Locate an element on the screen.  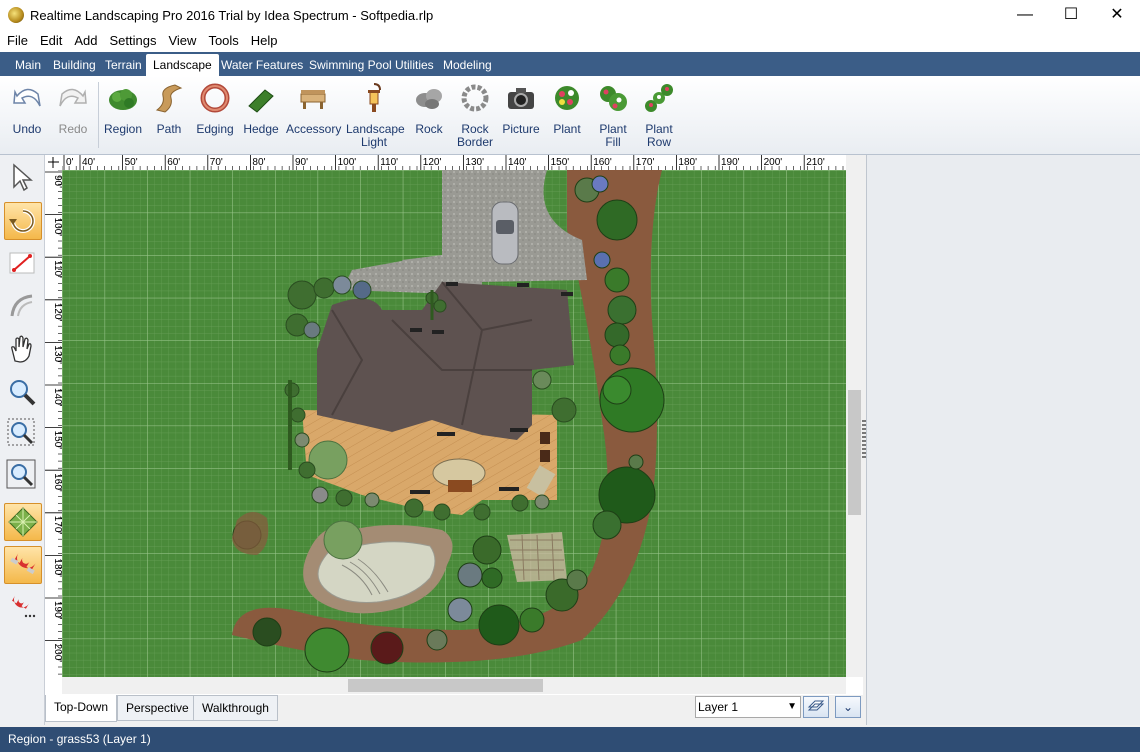
menu-help: Help is located at coordinates (263, 39).